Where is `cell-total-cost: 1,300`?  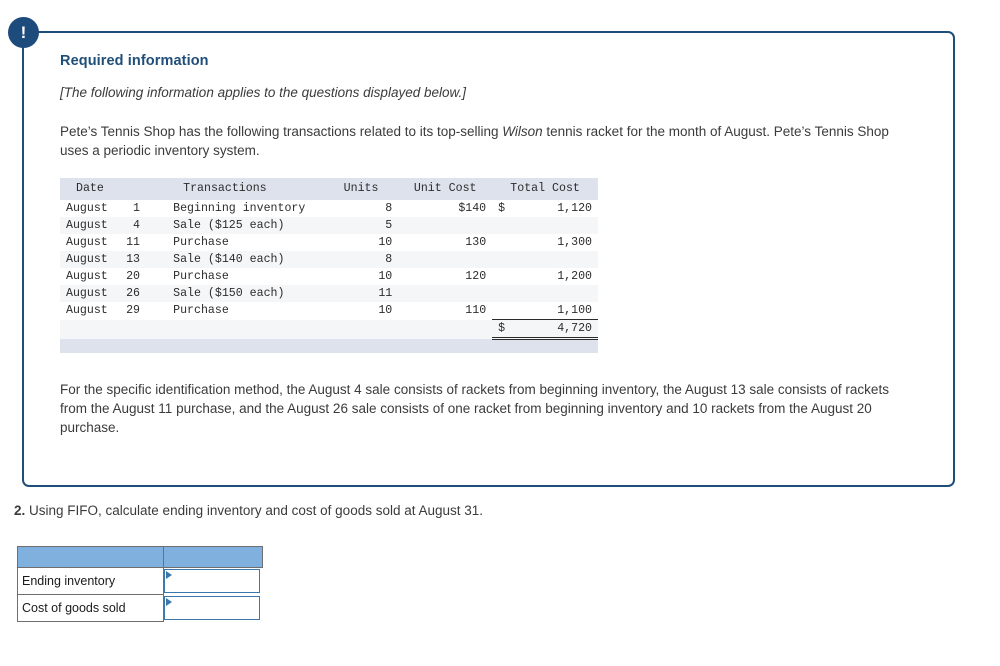 cell-total-cost: 1,300 is located at coordinates (558, 242).